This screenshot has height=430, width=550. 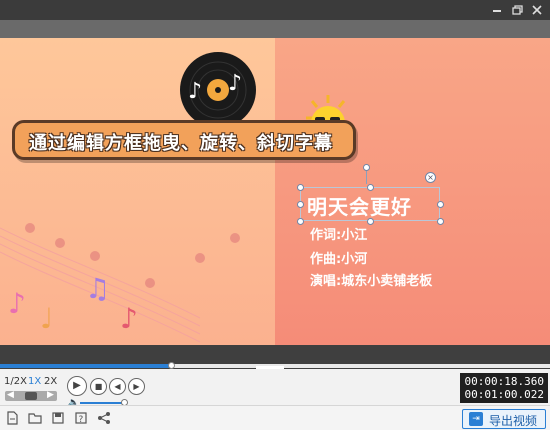 What do you see at coordinates (50, 381) in the screenshot?
I see `speed-2x: 2X` at bounding box center [50, 381].